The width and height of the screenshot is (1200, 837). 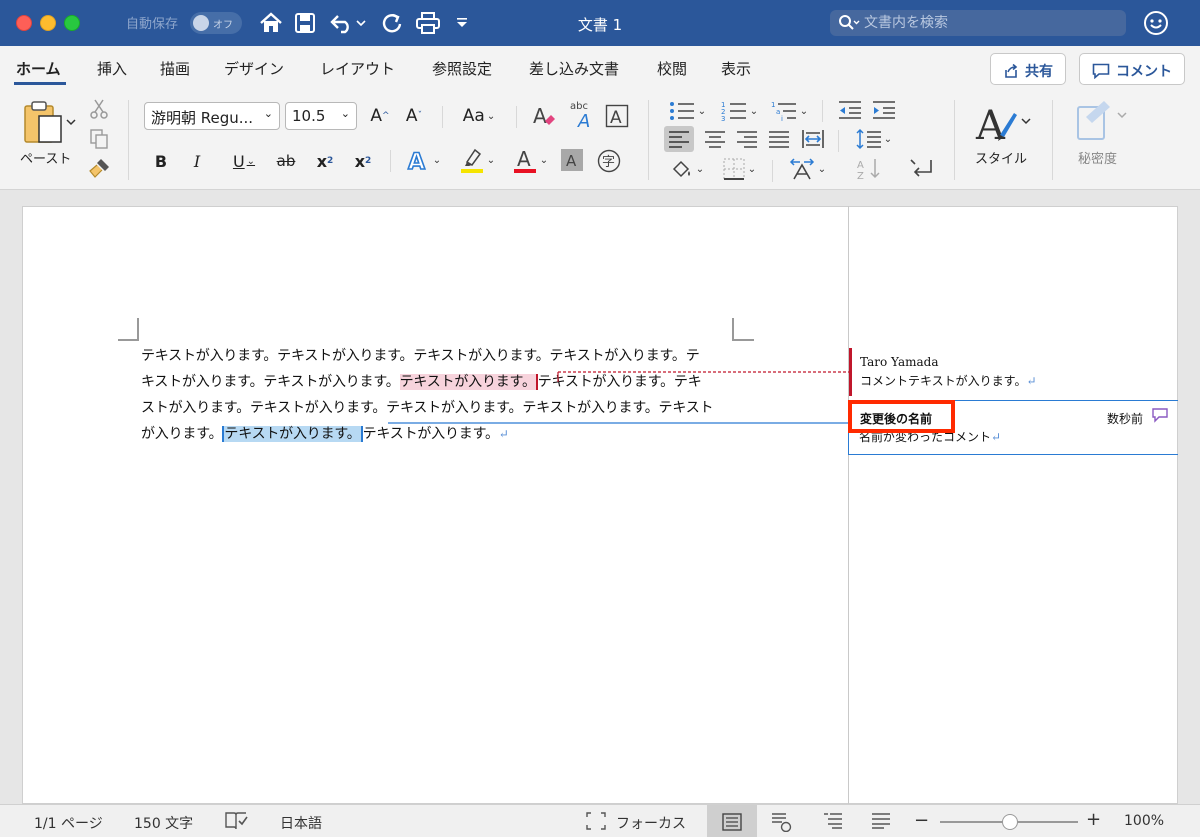 What do you see at coordinates (72, 23) in the screenshot?
I see `window-zoom-button` at bounding box center [72, 23].